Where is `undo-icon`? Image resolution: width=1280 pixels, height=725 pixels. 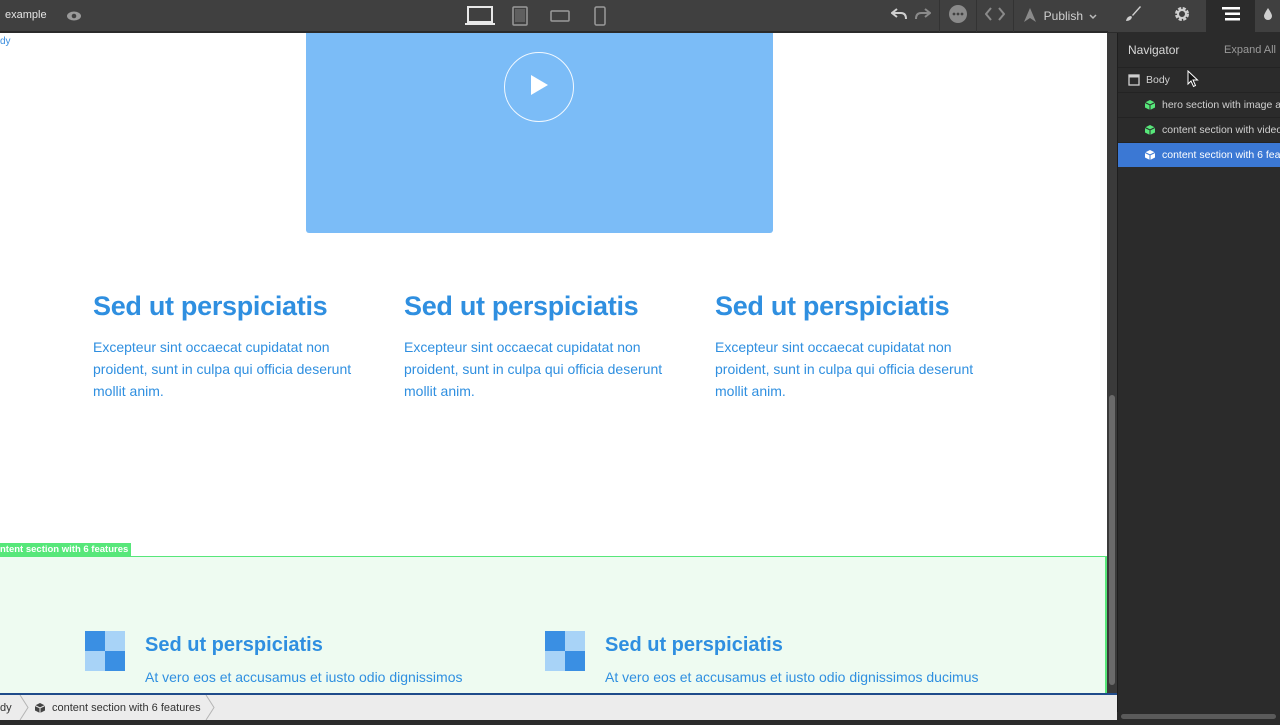 undo-icon is located at coordinates (898, 16).